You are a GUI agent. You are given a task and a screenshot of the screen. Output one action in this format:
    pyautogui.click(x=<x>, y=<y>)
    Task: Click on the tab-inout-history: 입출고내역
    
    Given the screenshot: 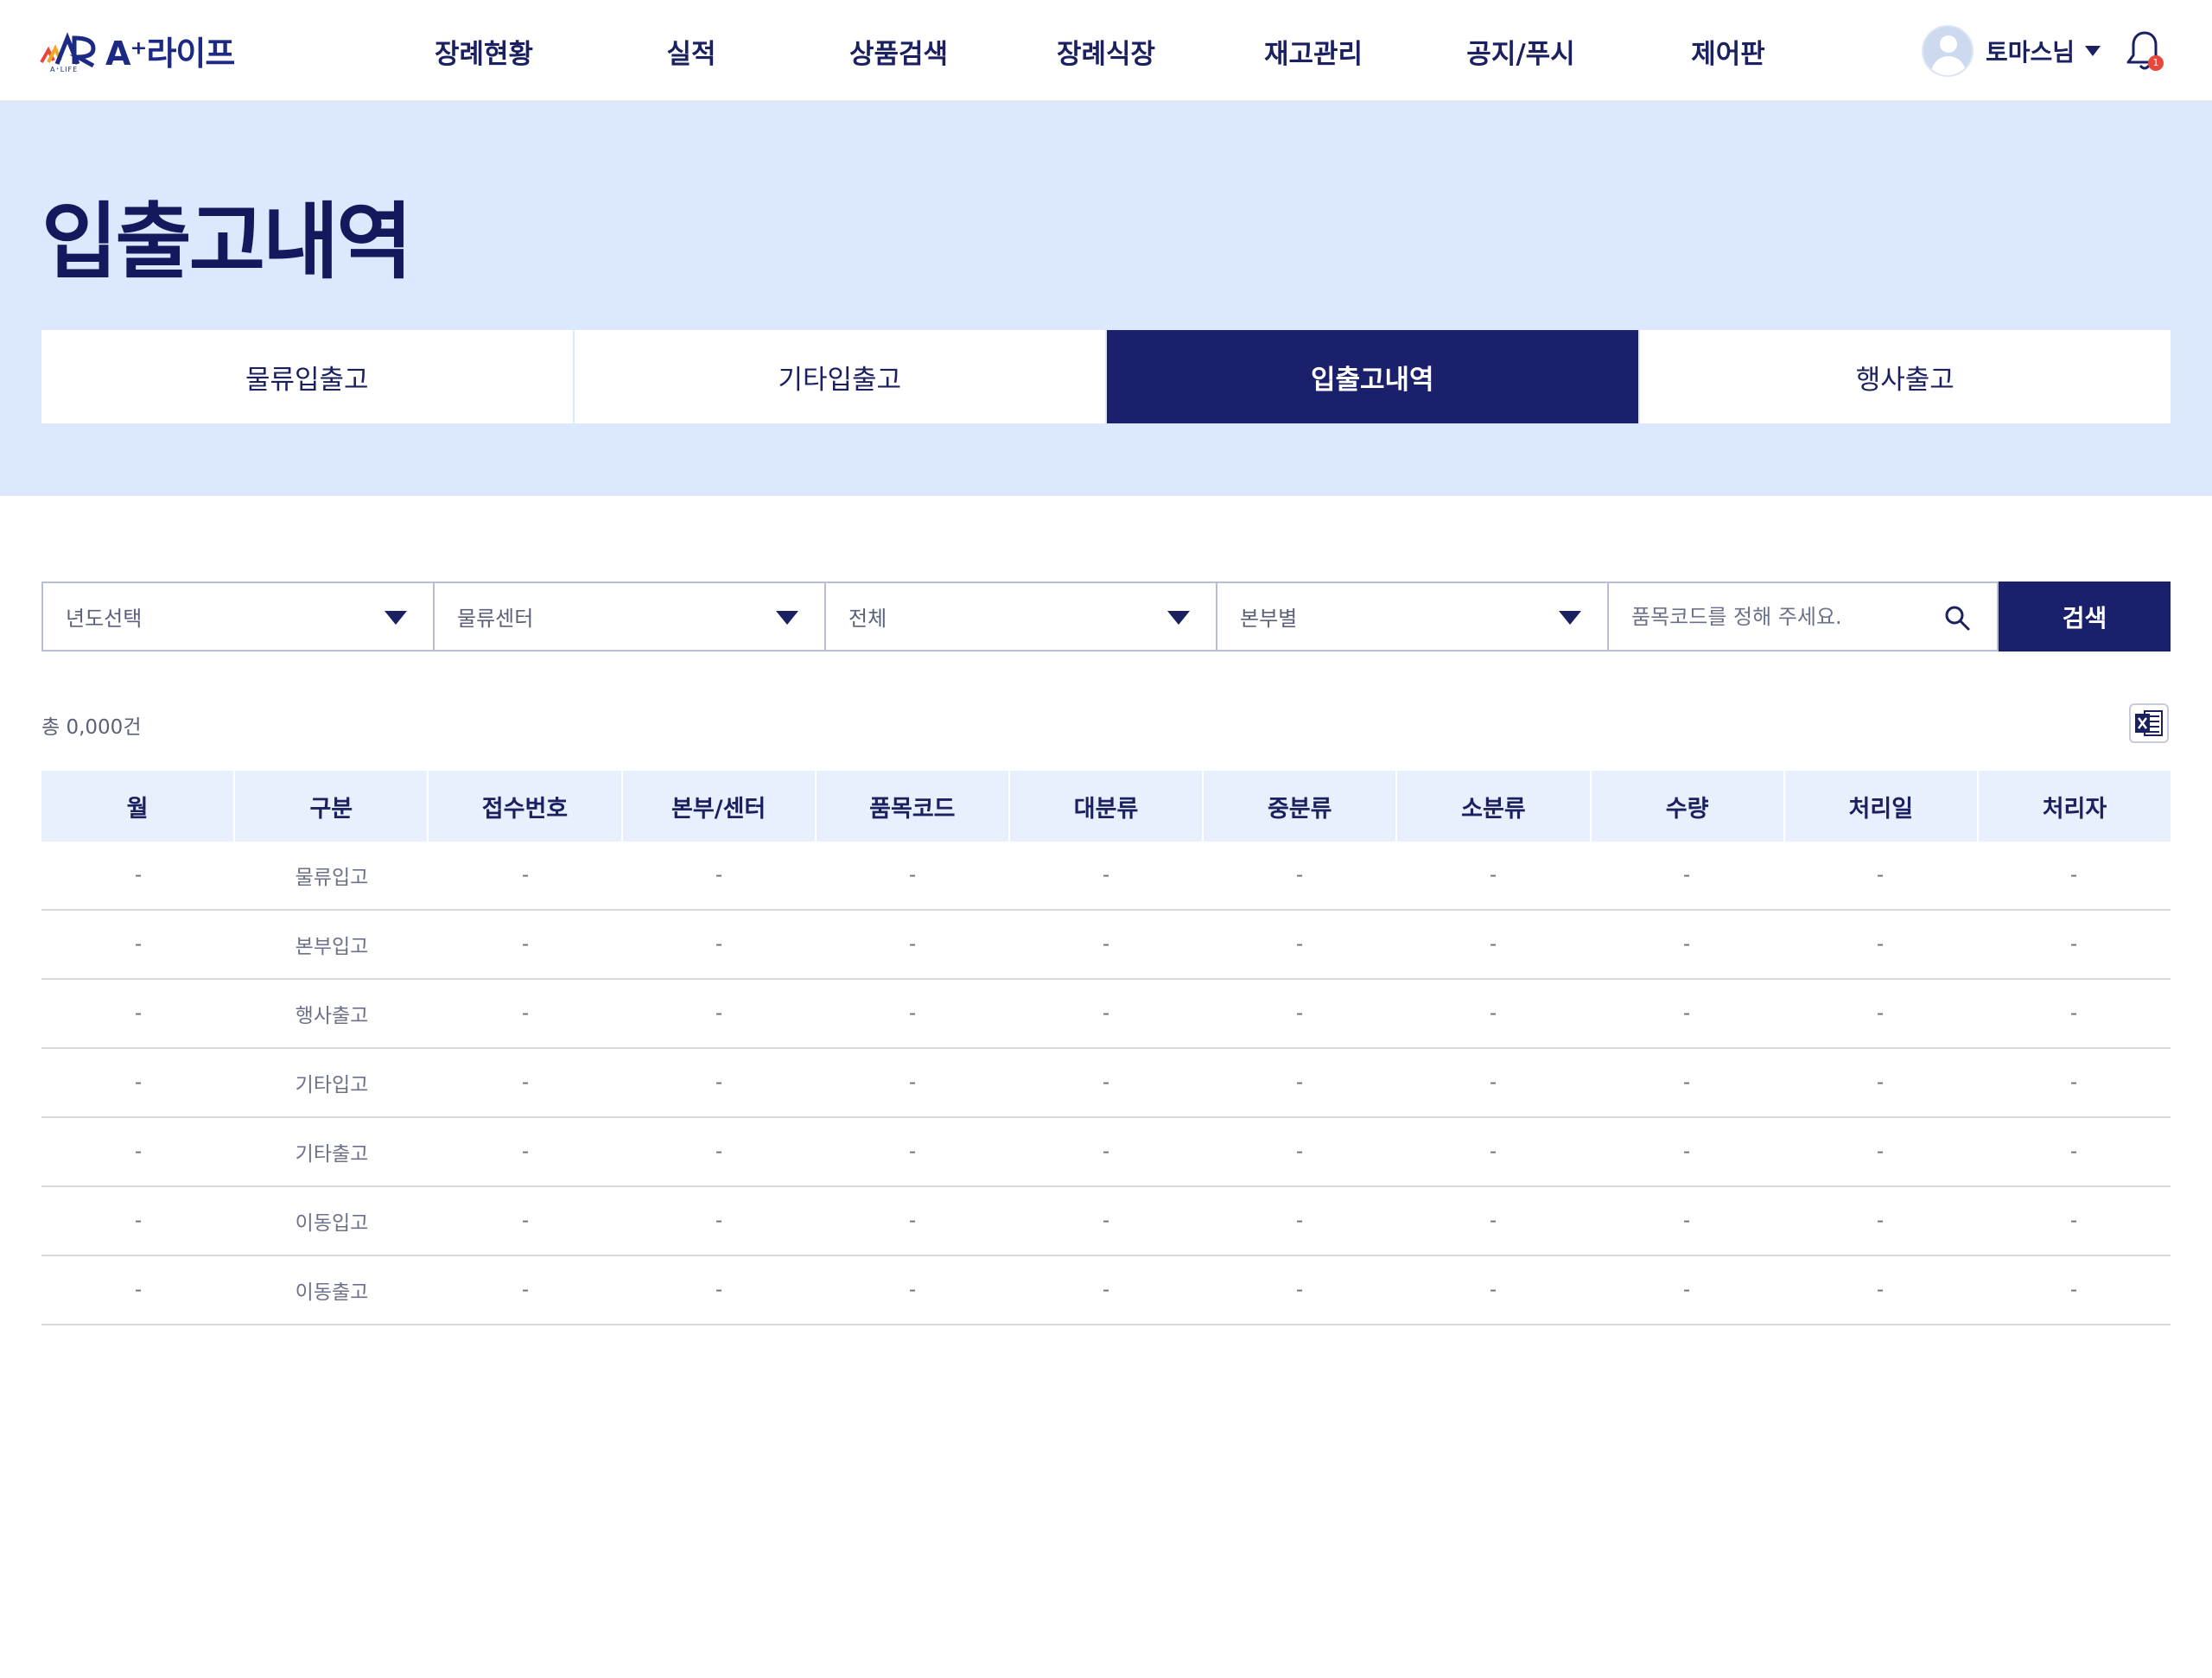 What is the action you would take?
    pyautogui.click(x=1373, y=377)
    